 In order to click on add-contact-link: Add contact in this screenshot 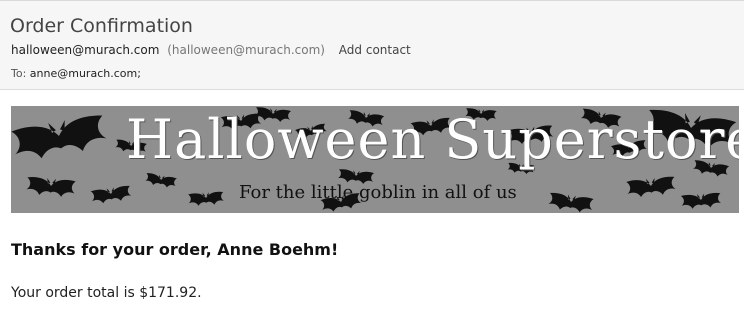, I will do `click(375, 50)`.